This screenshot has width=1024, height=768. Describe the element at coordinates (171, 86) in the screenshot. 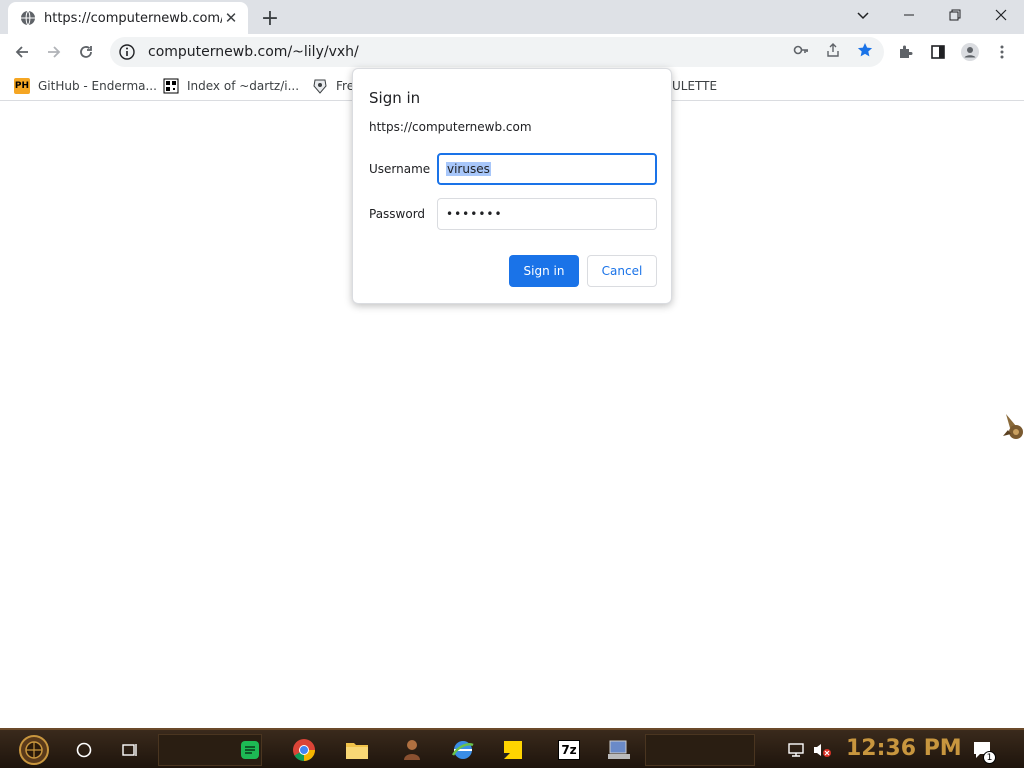

I see `qr-icon` at that location.